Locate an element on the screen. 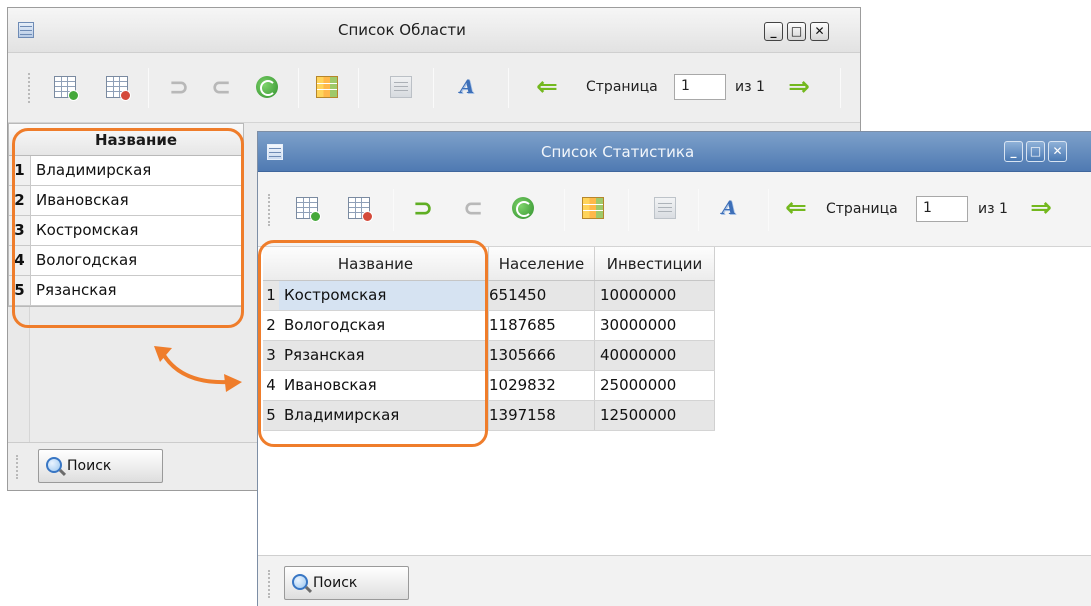  table-row: 1 Владимирская is located at coordinates (126, 171).